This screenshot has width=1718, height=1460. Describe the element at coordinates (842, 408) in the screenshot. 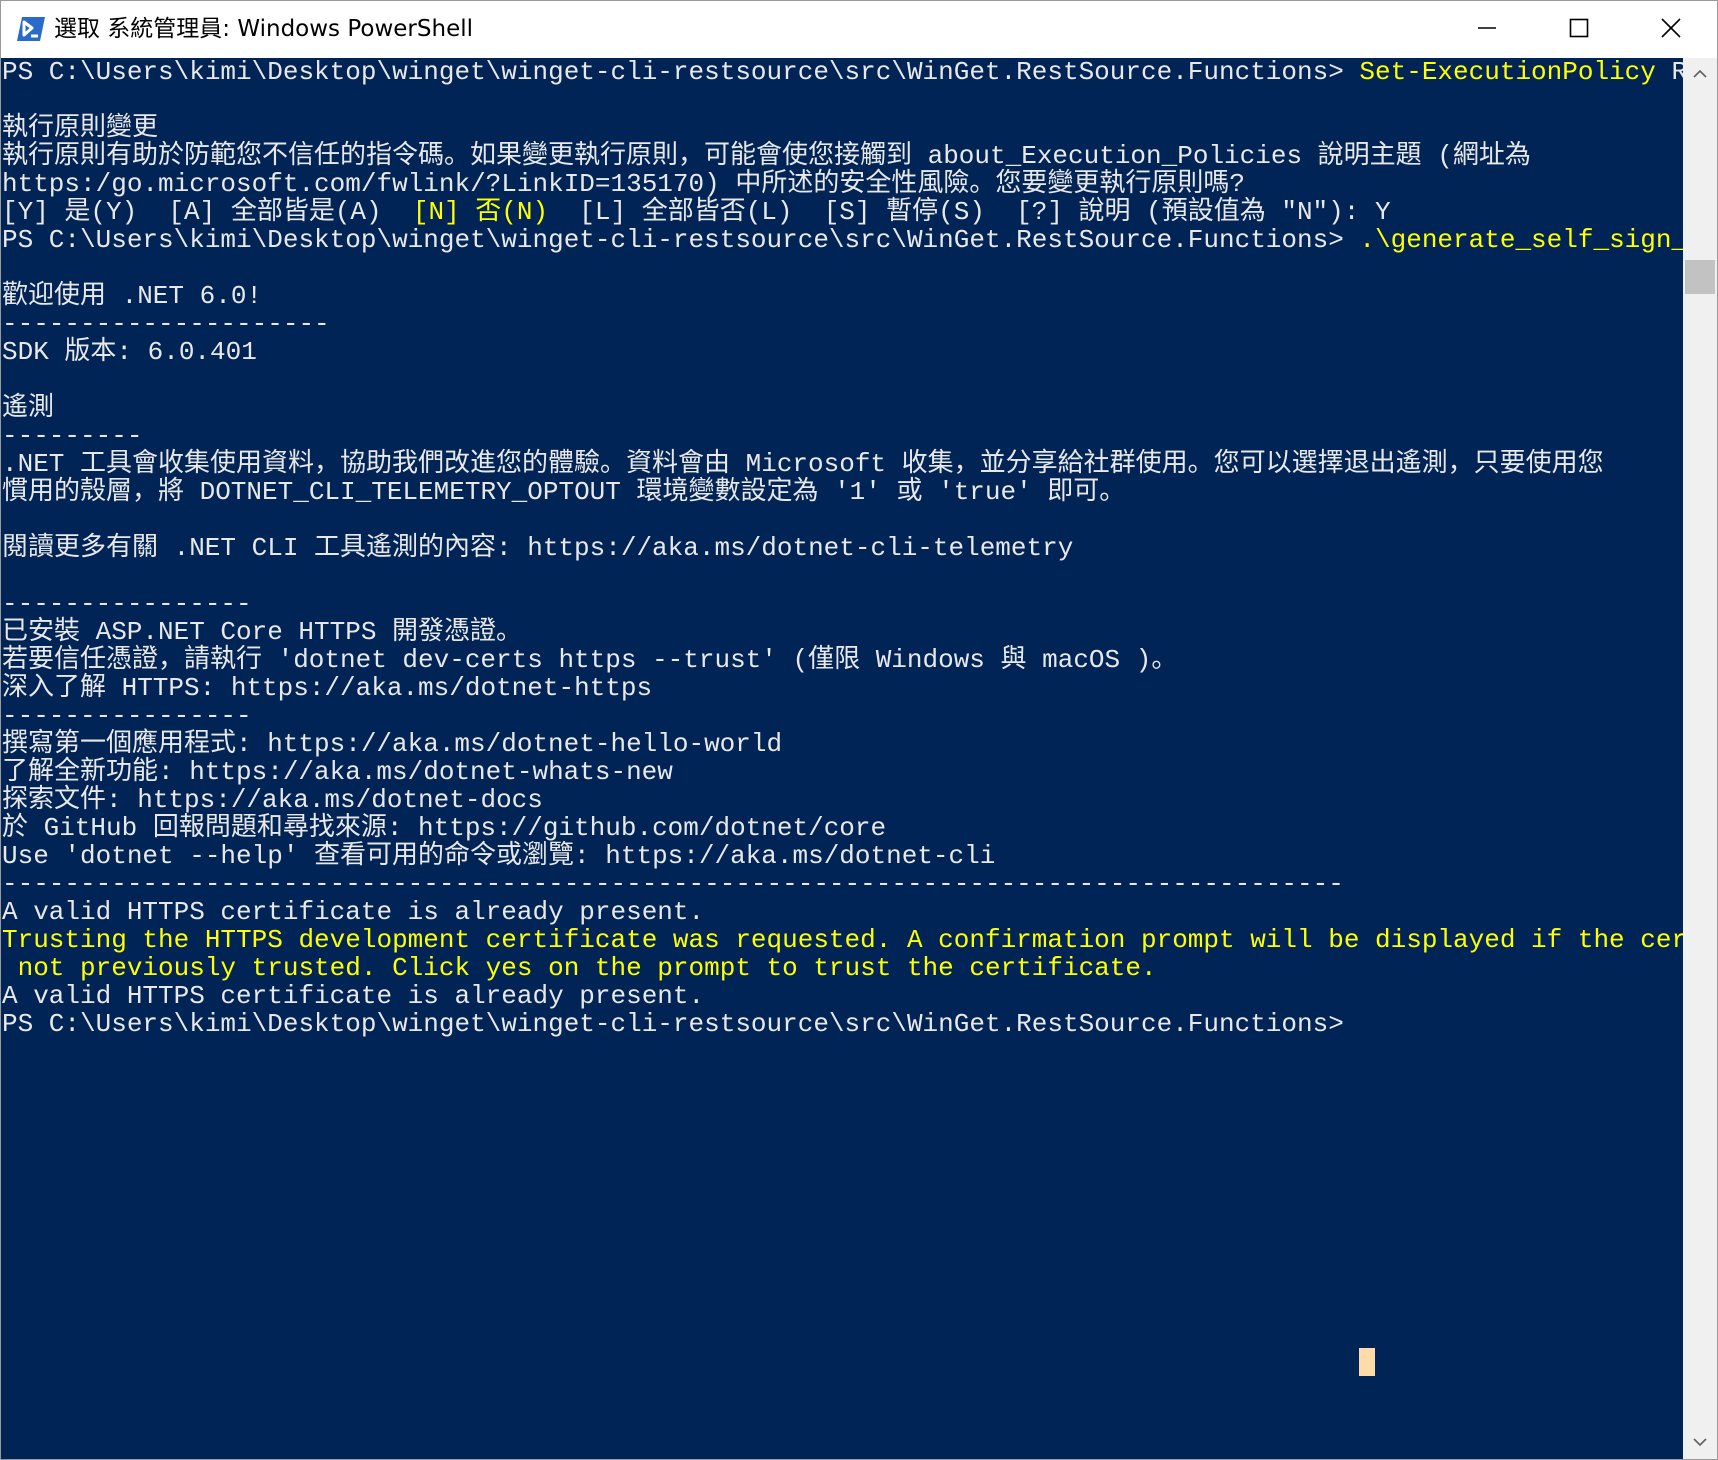

I see `console-line: 遙測` at that location.